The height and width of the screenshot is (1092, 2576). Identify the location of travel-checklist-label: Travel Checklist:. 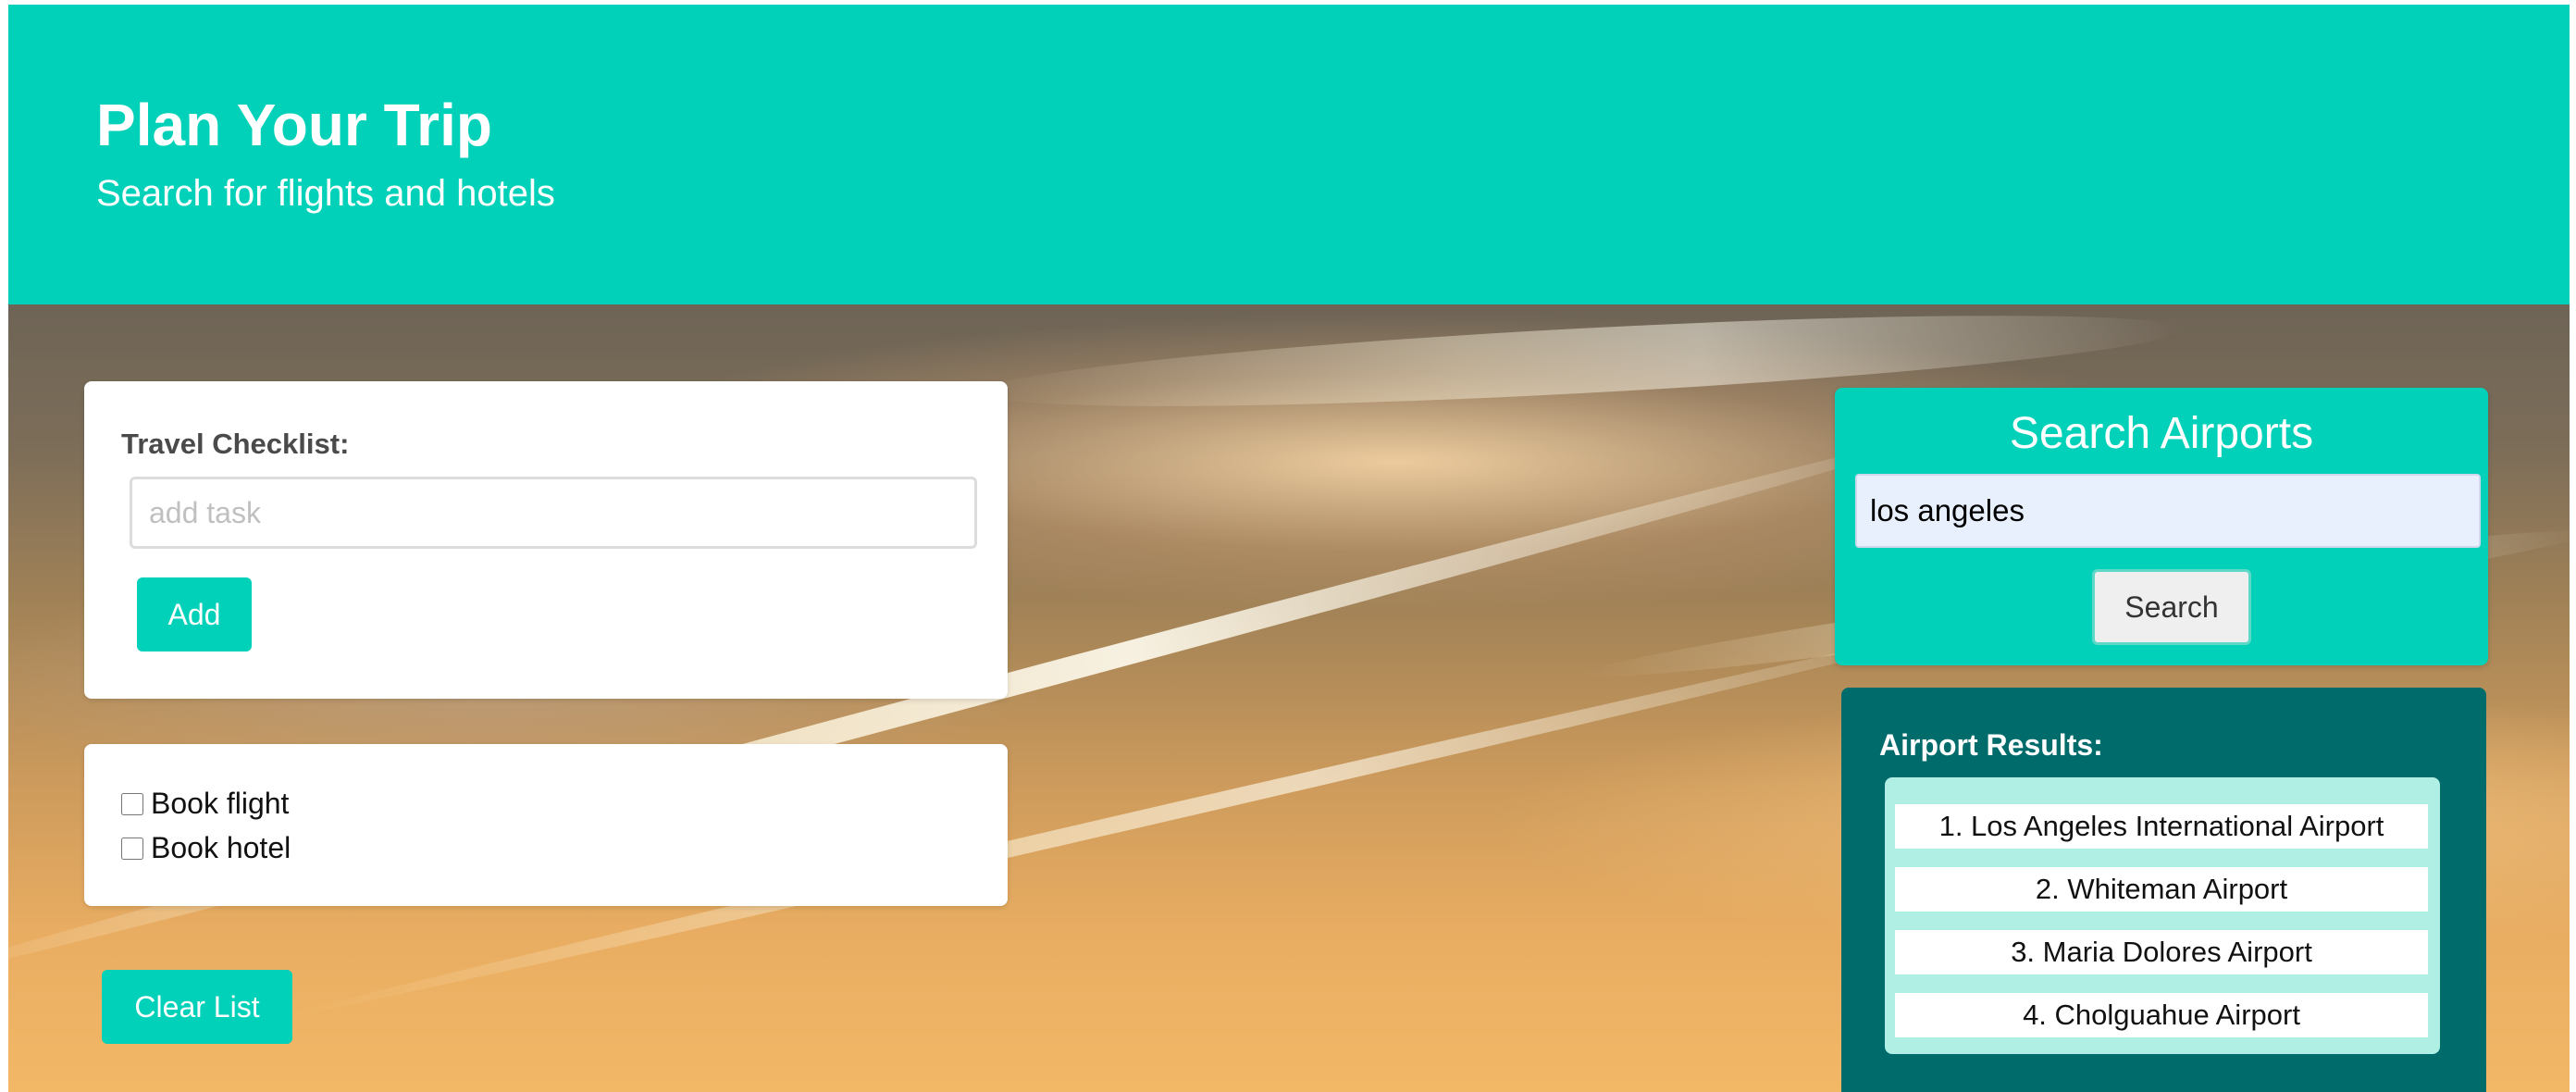
(236, 444).